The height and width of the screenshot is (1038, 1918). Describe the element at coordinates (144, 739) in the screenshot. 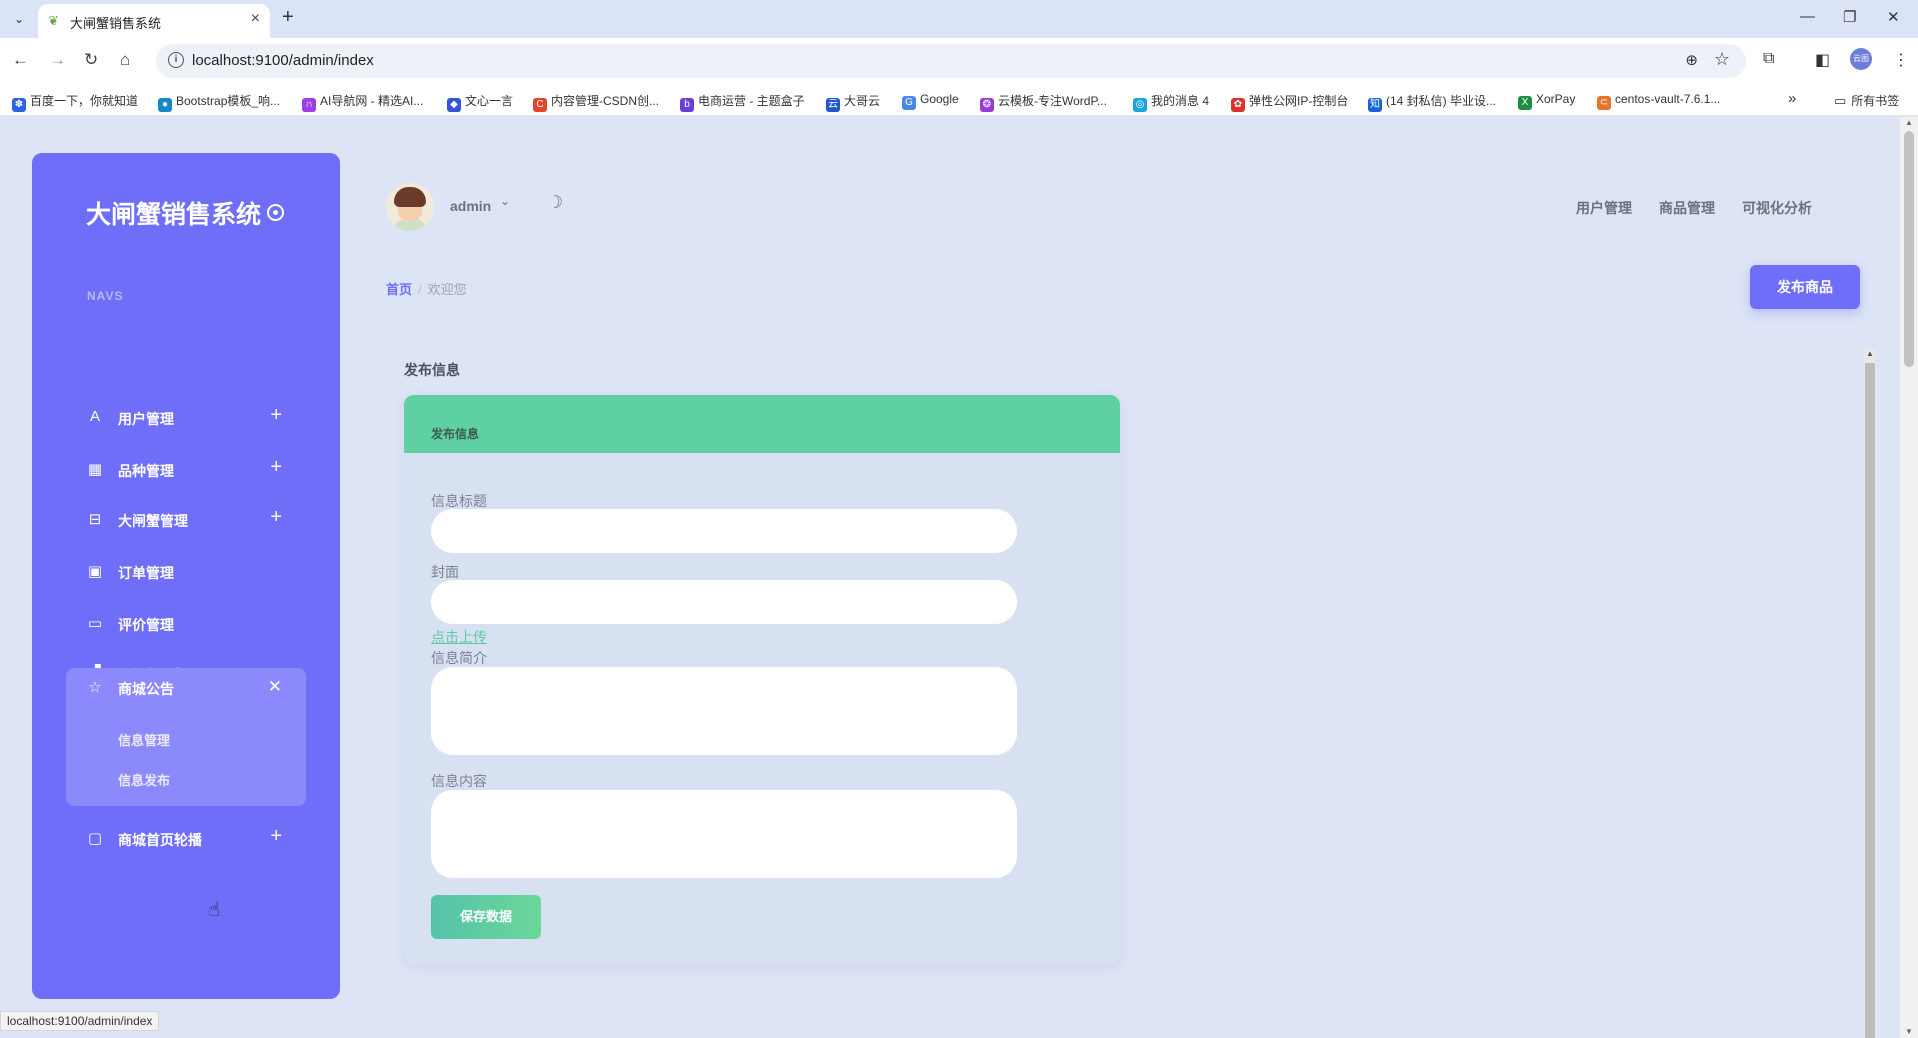

I see `sidebar-subitem-info-management: 信息管理` at that location.